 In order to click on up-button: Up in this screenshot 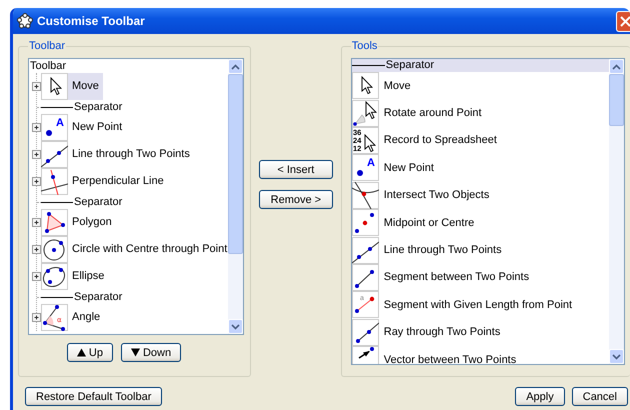, I will do `click(89, 352)`.